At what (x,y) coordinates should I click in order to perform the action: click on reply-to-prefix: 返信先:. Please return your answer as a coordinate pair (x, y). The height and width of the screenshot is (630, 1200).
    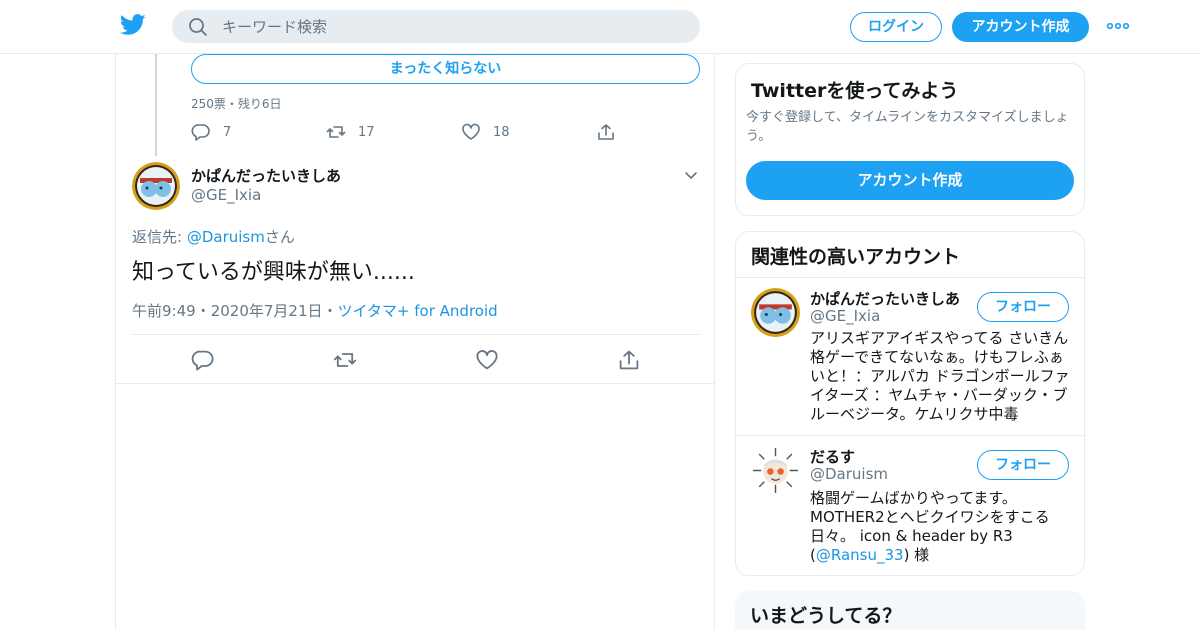
    Looking at the image, I should click on (159, 237).